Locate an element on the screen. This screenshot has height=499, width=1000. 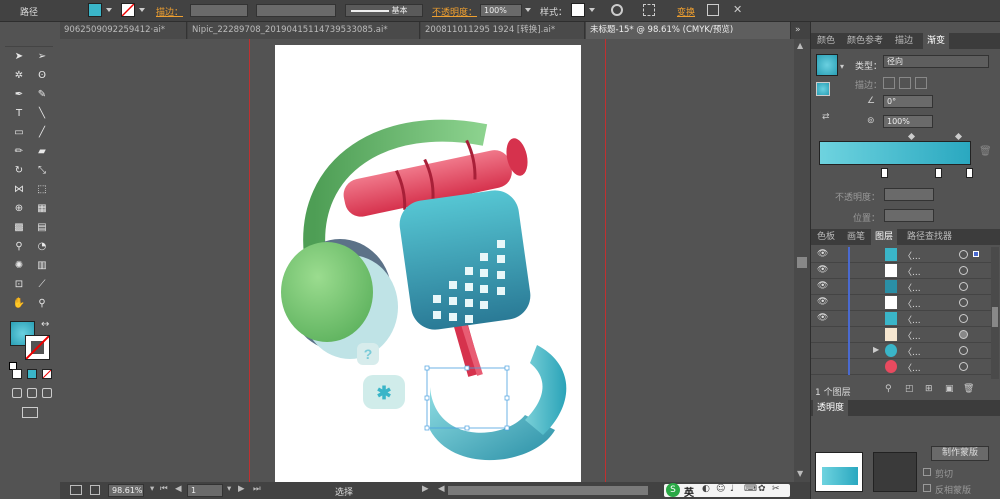
ime-toolbar: S 英 ◐ ☺ ♩ ⌨ ✿ ✂ is located at coordinates (727, 491).